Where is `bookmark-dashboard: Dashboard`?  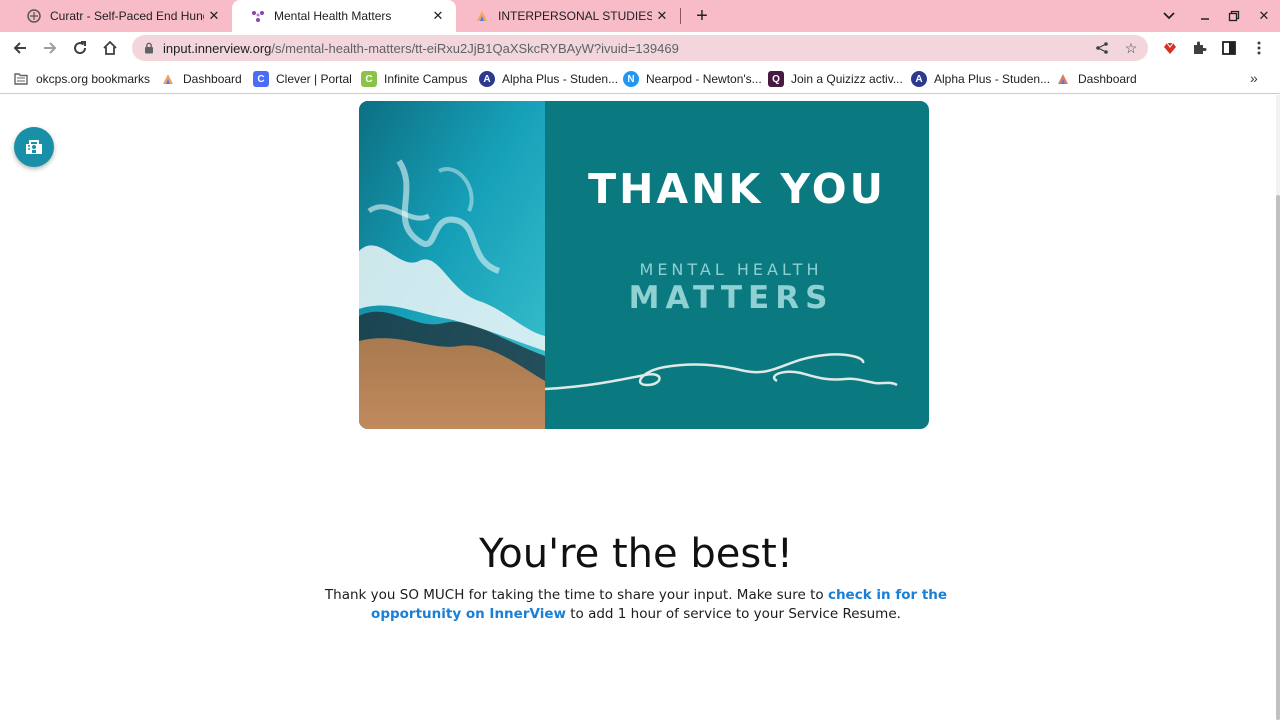 bookmark-dashboard: Dashboard is located at coordinates (201, 79).